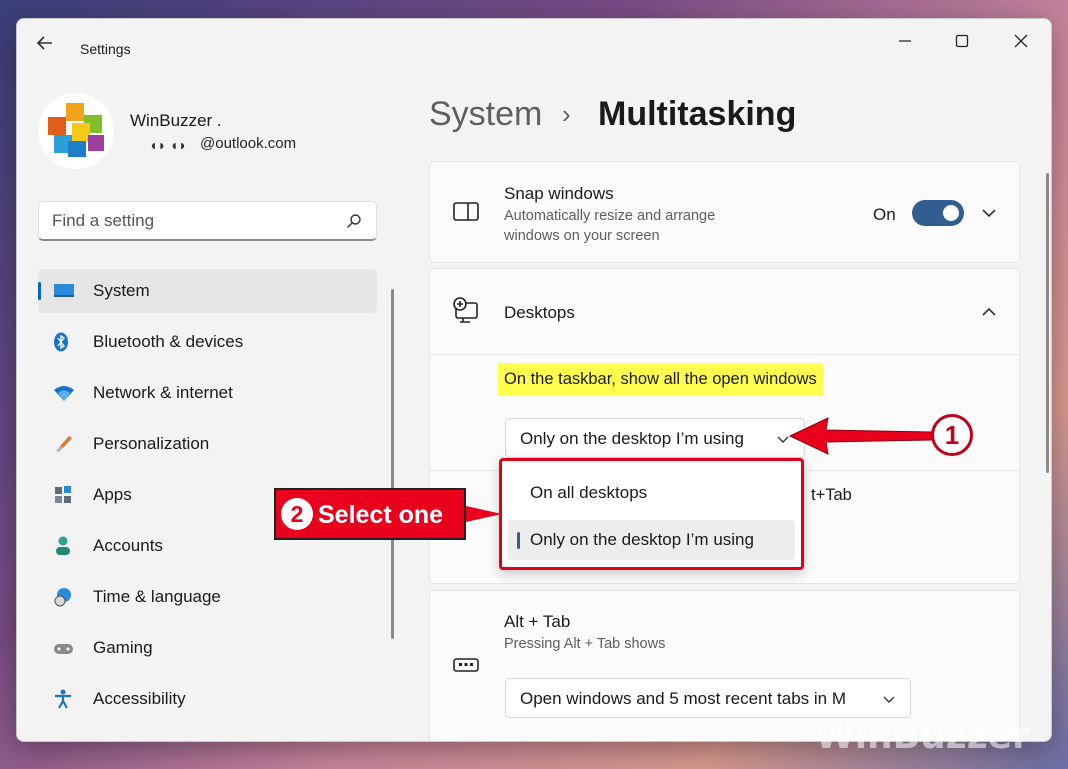 The width and height of the screenshot is (1068, 769). Describe the element at coordinates (163, 392) in the screenshot. I see `sidebar-item-label: Network & internet` at that location.